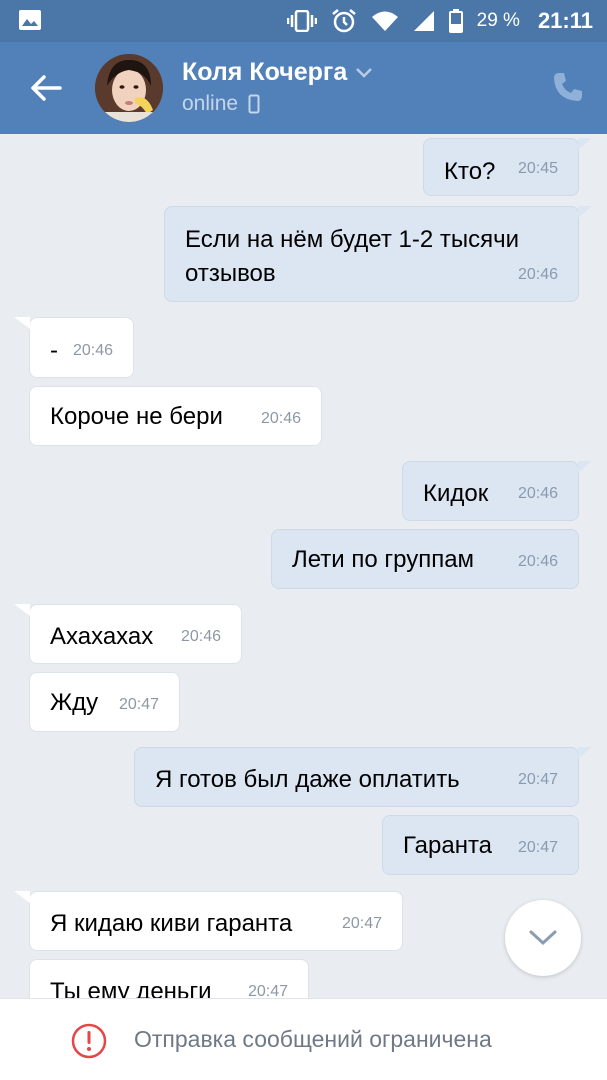 The width and height of the screenshot is (607, 1080). Describe the element at coordinates (498, 20) in the screenshot. I see `battery-percent: 29 %` at that location.